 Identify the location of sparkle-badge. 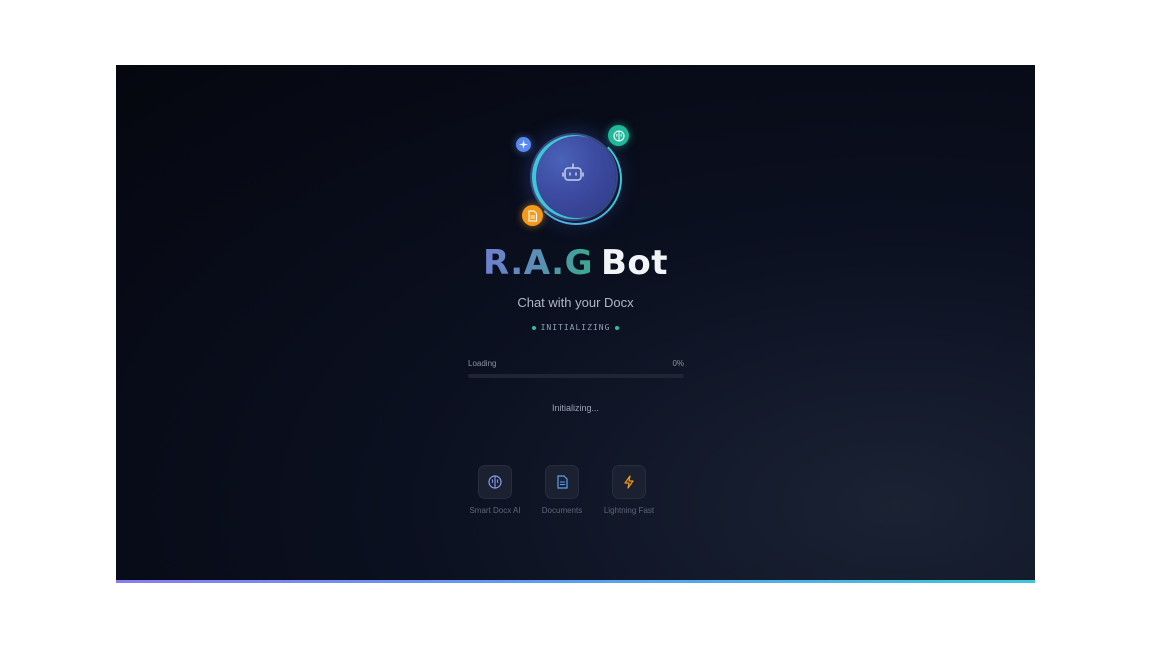
(523, 144).